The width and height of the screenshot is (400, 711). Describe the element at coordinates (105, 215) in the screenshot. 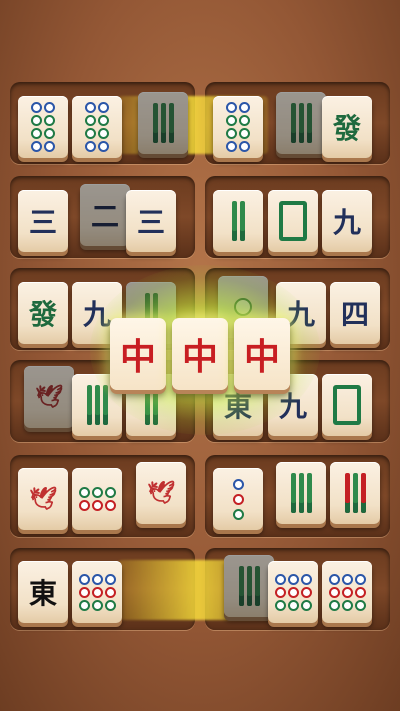

I see `tile-character-two: 二` at that location.